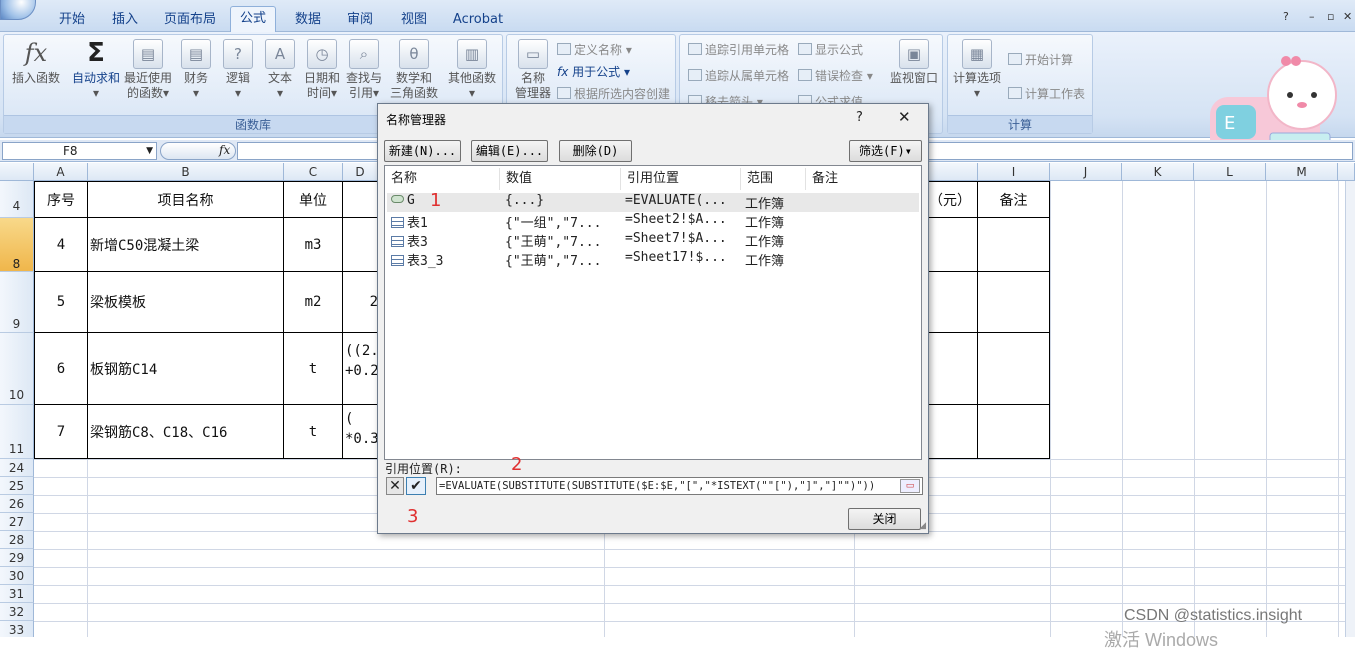  Describe the element at coordinates (364, 70) in the screenshot. I see `lookup-button: ⌕ 查找与 引用▾` at that location.